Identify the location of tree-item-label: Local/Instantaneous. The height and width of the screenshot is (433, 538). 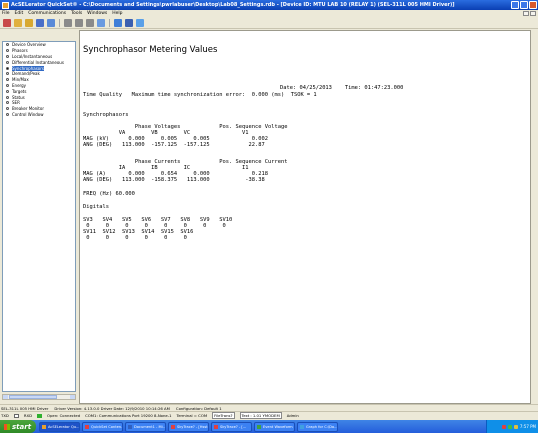
(32, 56).